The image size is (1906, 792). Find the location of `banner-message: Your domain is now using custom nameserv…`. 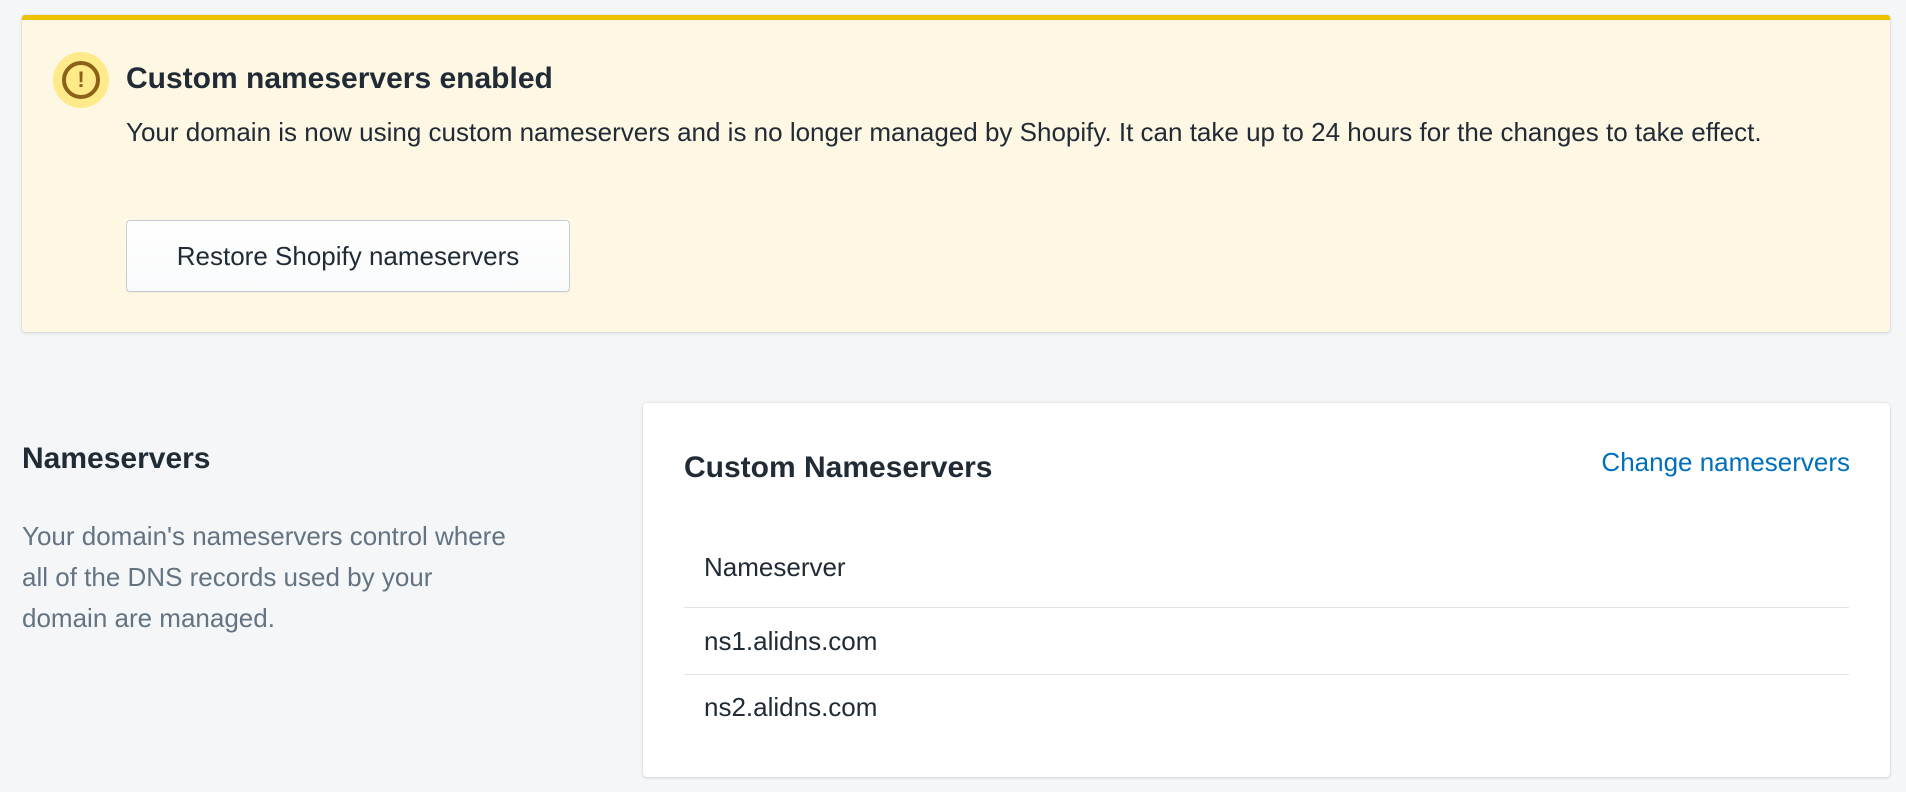

banner-message: Your domain is now using custom nameserv… is located at coordinates (944, 132).